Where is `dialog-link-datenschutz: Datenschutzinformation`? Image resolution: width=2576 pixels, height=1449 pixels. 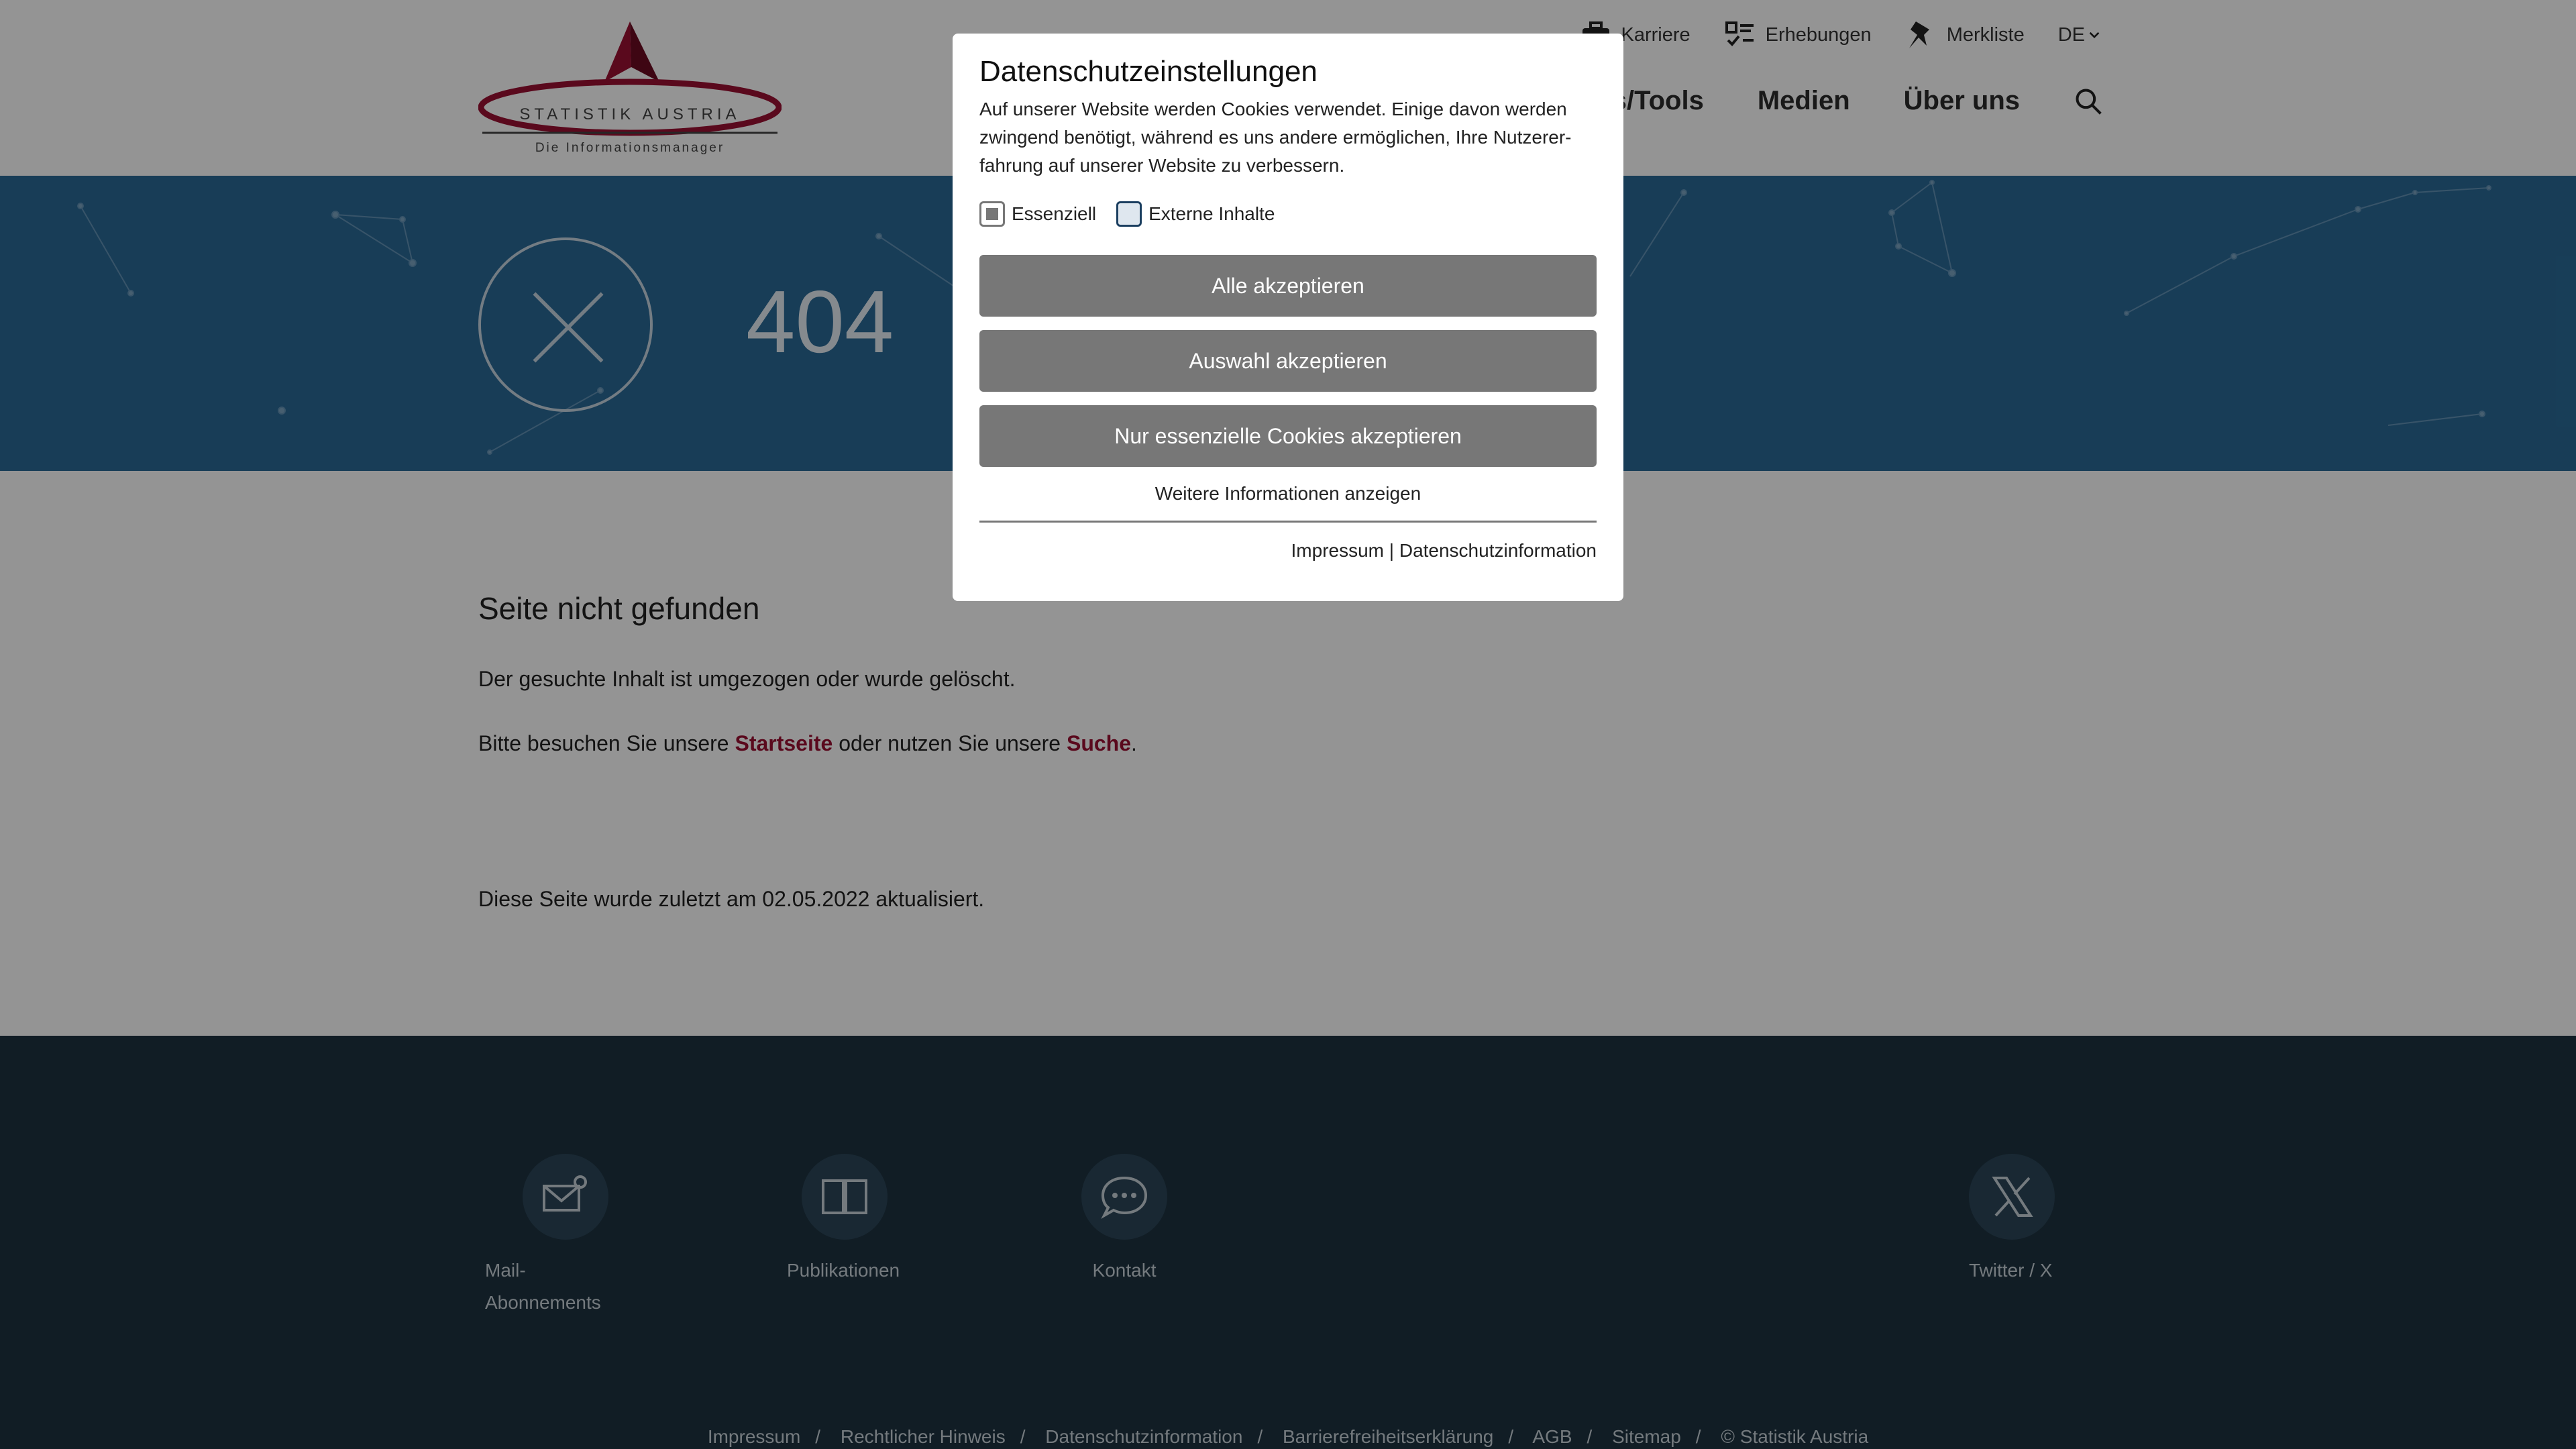 dialog-link-datenschutz: Datenschutzinformation is located at coordinates (1498, 550).